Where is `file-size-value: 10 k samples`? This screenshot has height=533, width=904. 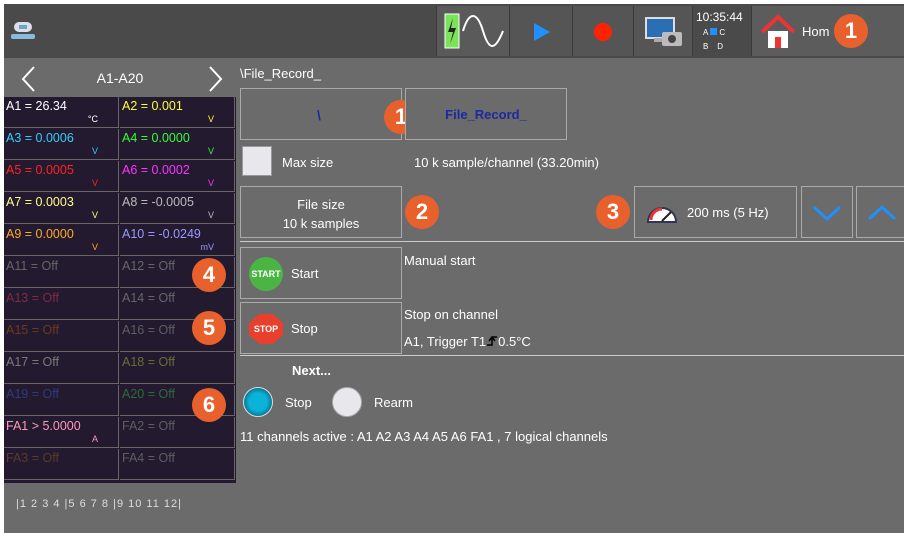 file-size-value: 10 k samples is located at coordinates (321, 223).